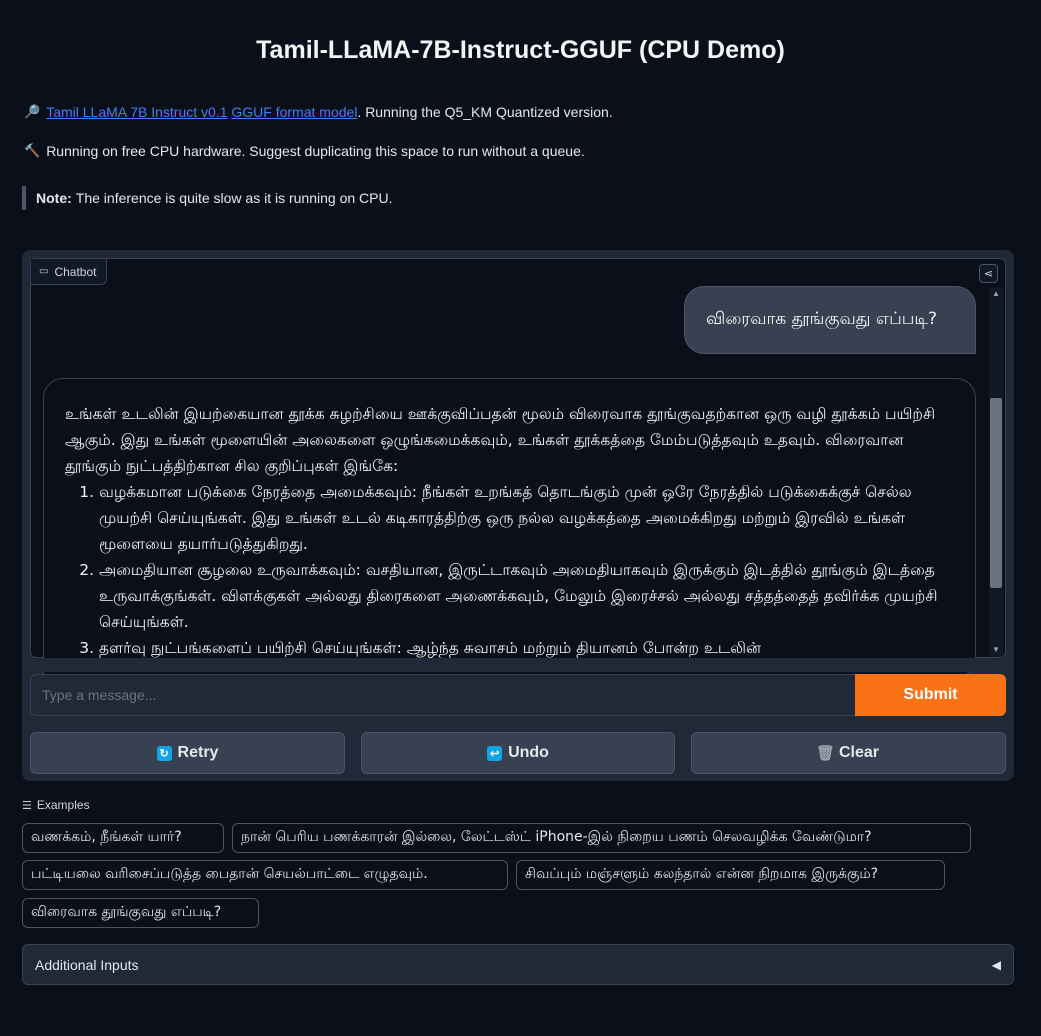  What do you see at coordinates (136, 112) in the screenshot?
I see `model-link: Tamil LLaMA 7B Instruct v0.1` at bounding box center [136, 112].